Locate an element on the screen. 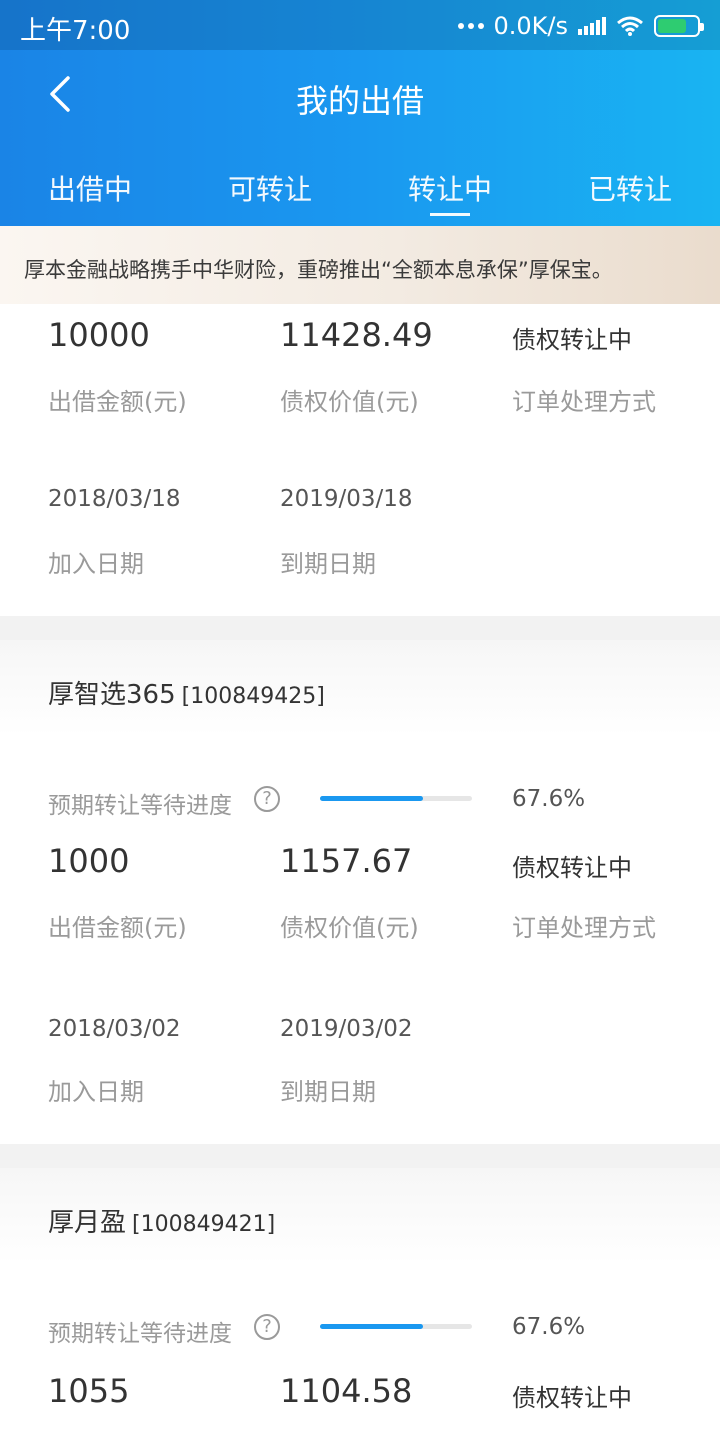 The image size is (720, 1440). product-name: 厚智选365 is located at coordinates (112, 695).